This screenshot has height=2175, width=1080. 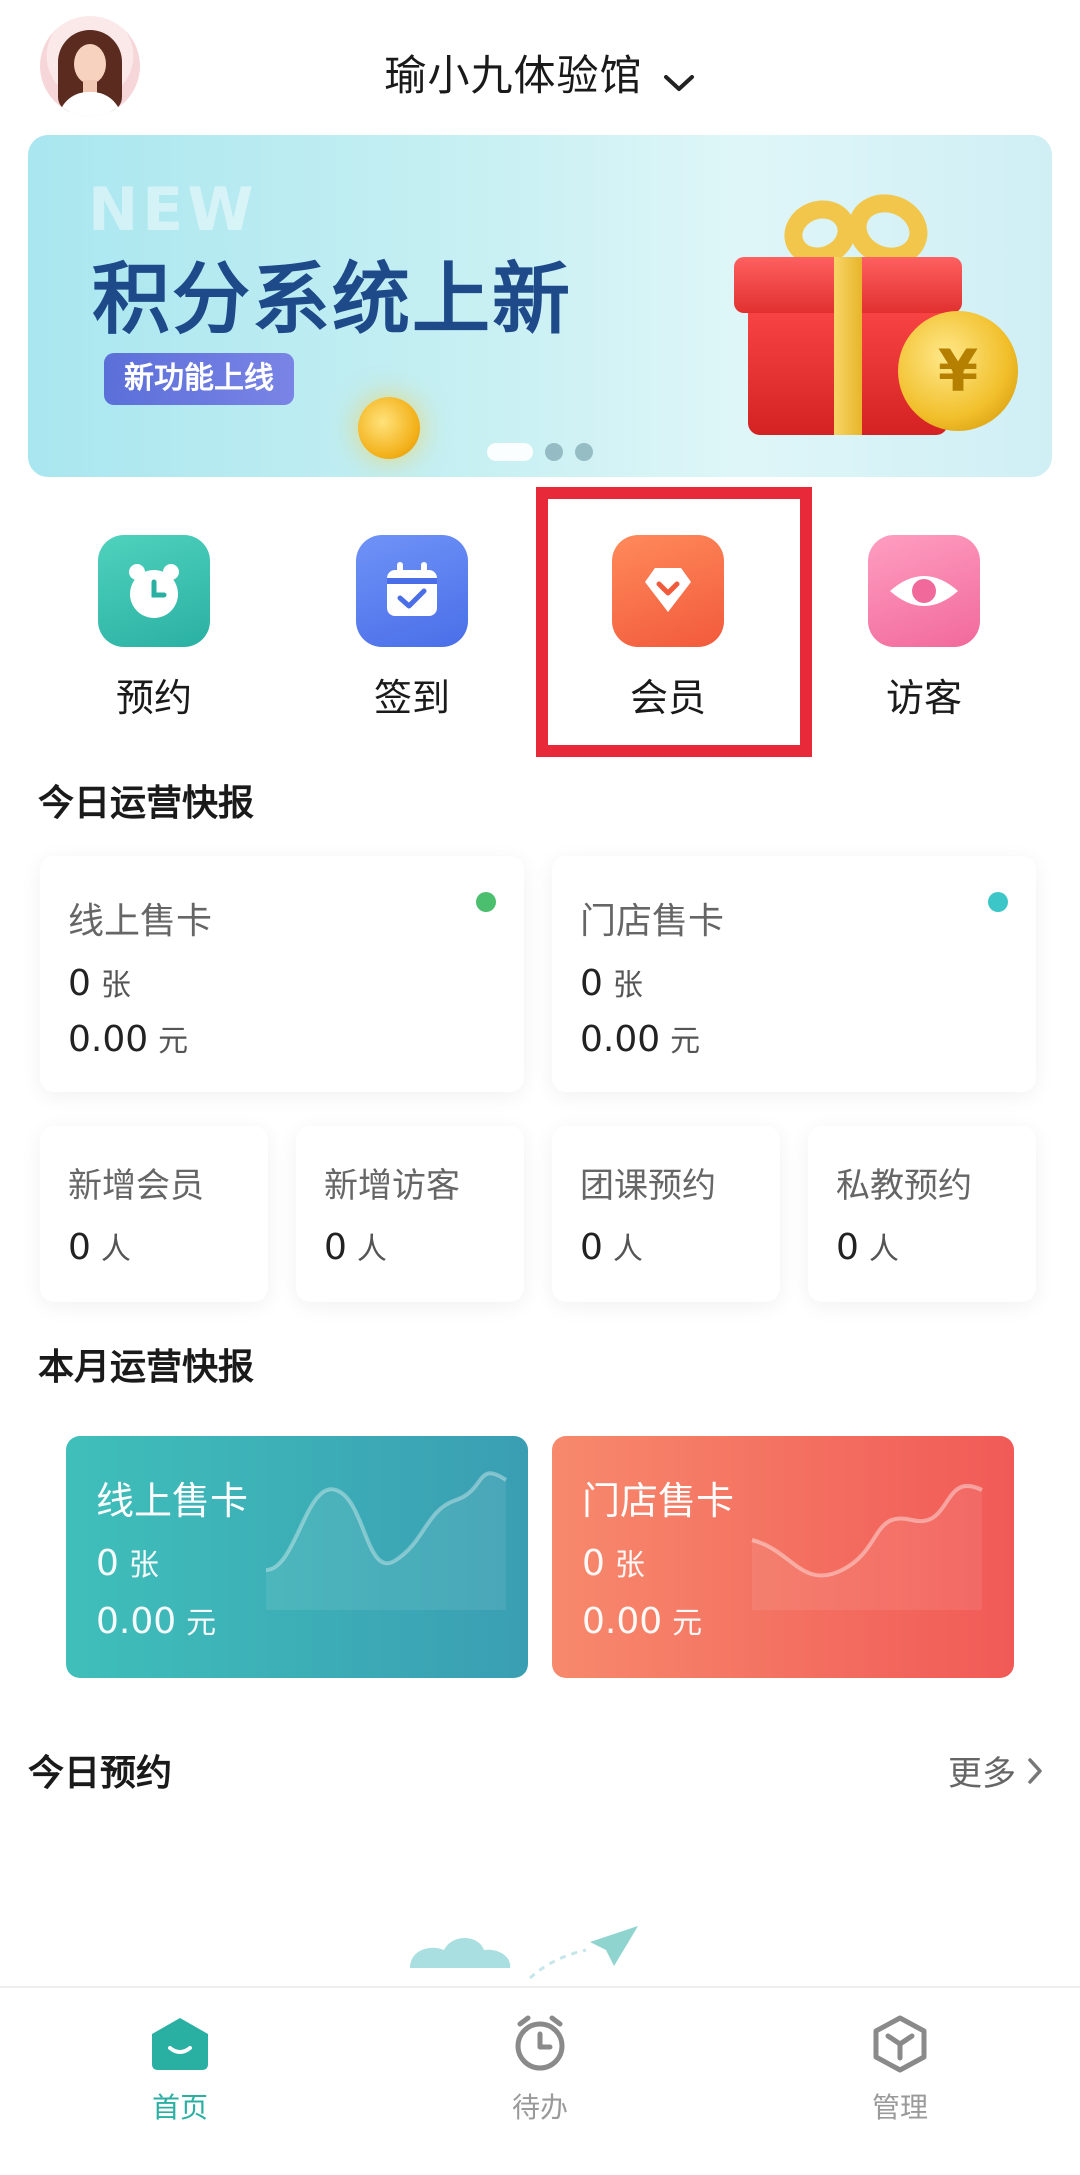 What do you see at coordinates (411, 698) in the screenshot?
I see `quick-action-label: 签到` at bounding box center [411, 698].